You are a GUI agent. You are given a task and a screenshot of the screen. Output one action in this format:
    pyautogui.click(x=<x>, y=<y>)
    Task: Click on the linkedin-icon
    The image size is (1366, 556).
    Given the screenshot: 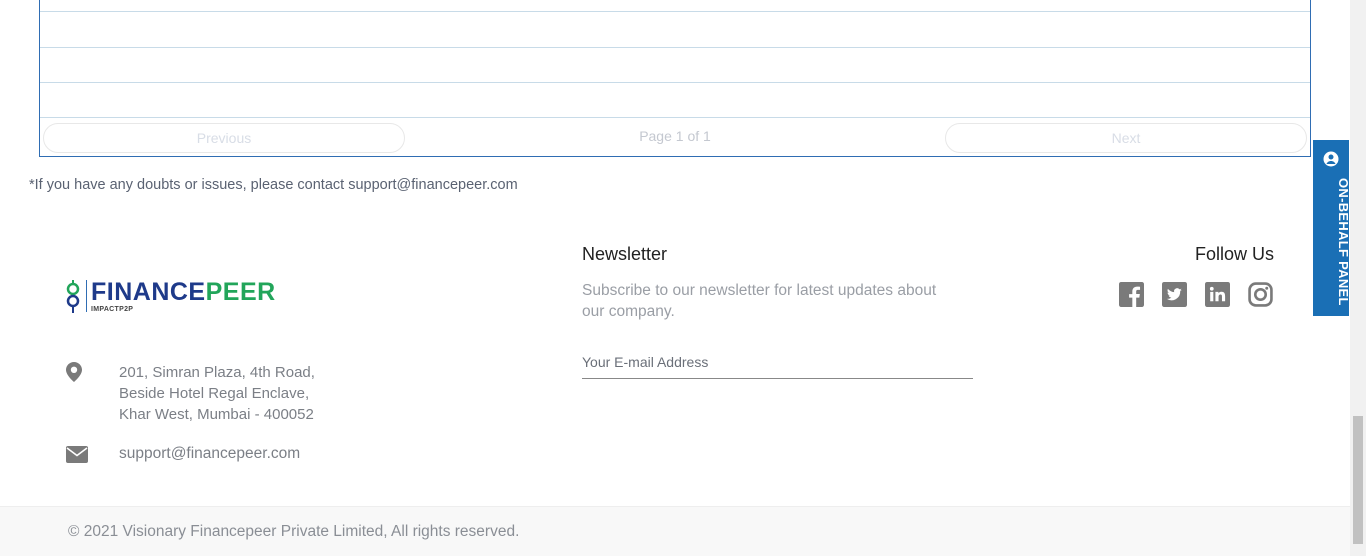 What is the action you would take?
    pyautogui.click(x=1217, y=294)
    